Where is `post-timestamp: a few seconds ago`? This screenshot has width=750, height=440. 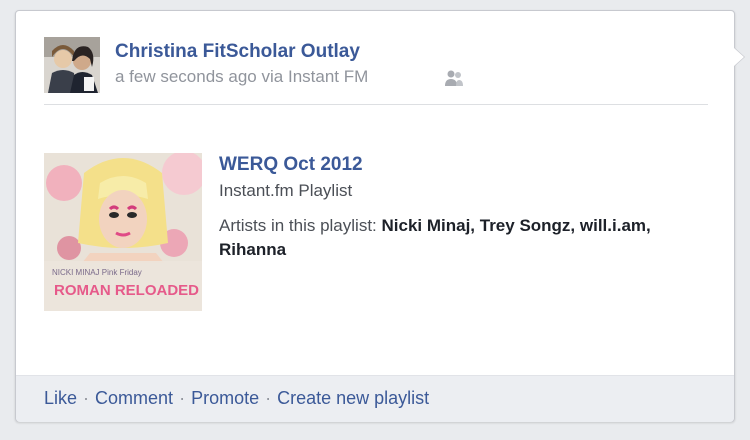 post-timestamp: a few seconds ago is located at coordinates (186, 76).